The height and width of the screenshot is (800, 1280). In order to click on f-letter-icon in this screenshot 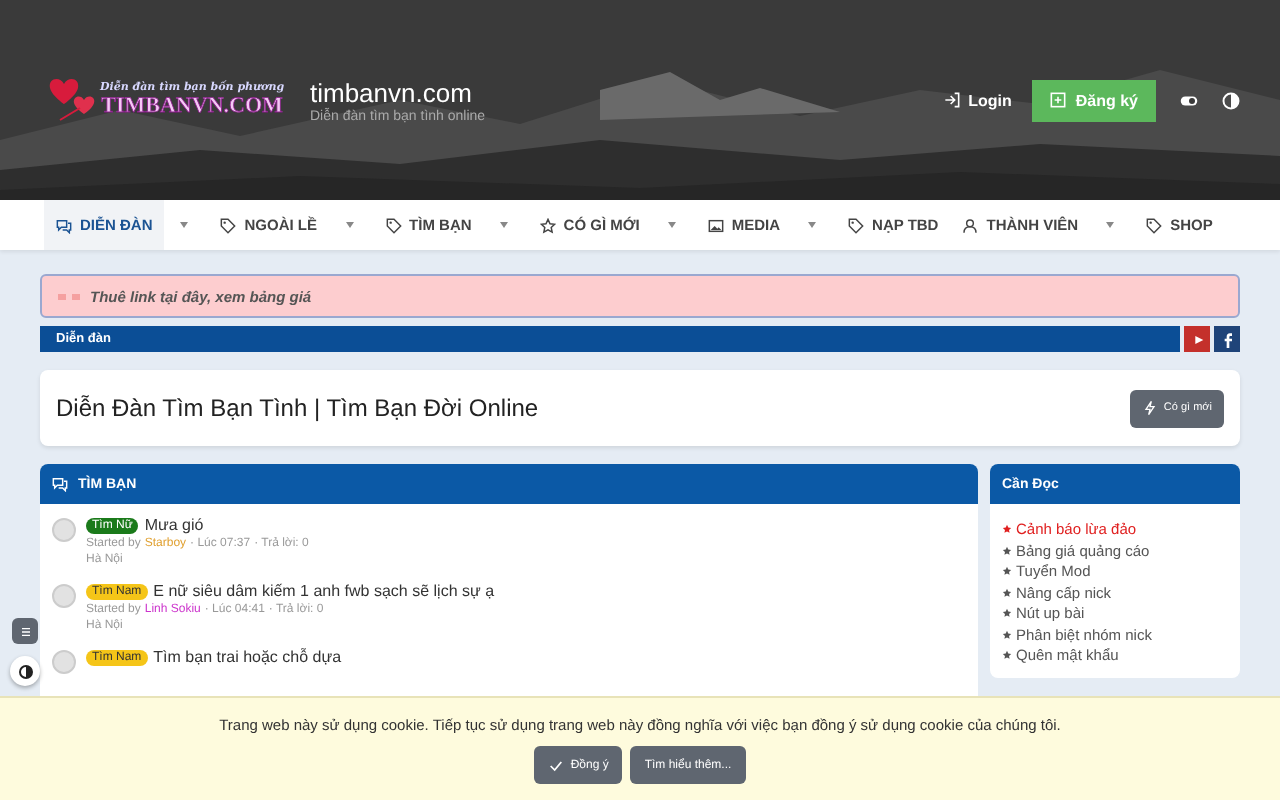, I will do `click(1227, 339)`.